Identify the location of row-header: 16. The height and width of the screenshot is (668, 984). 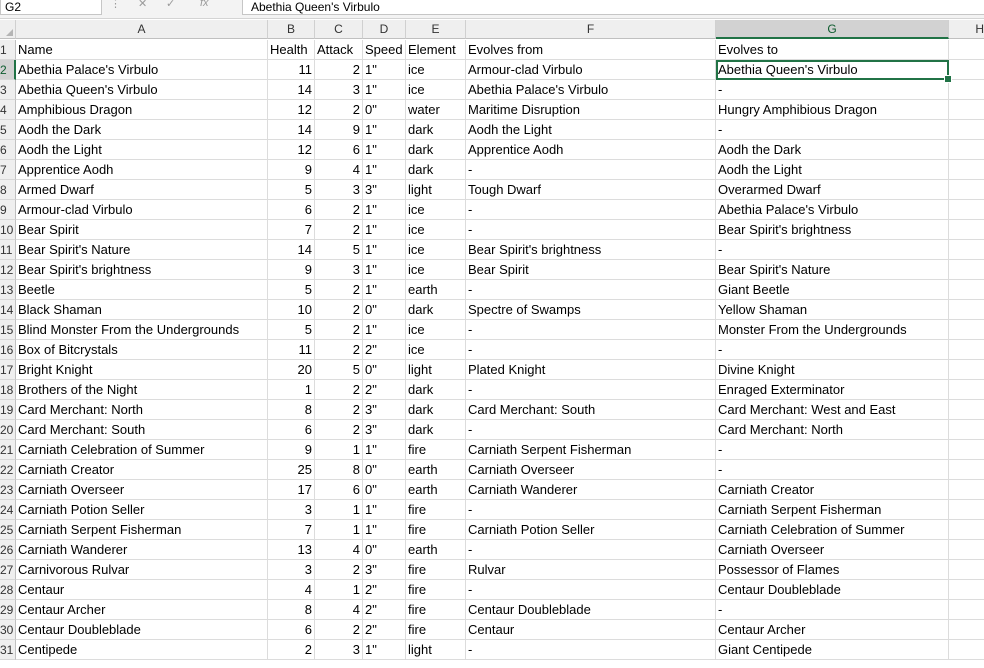
(8, 350).